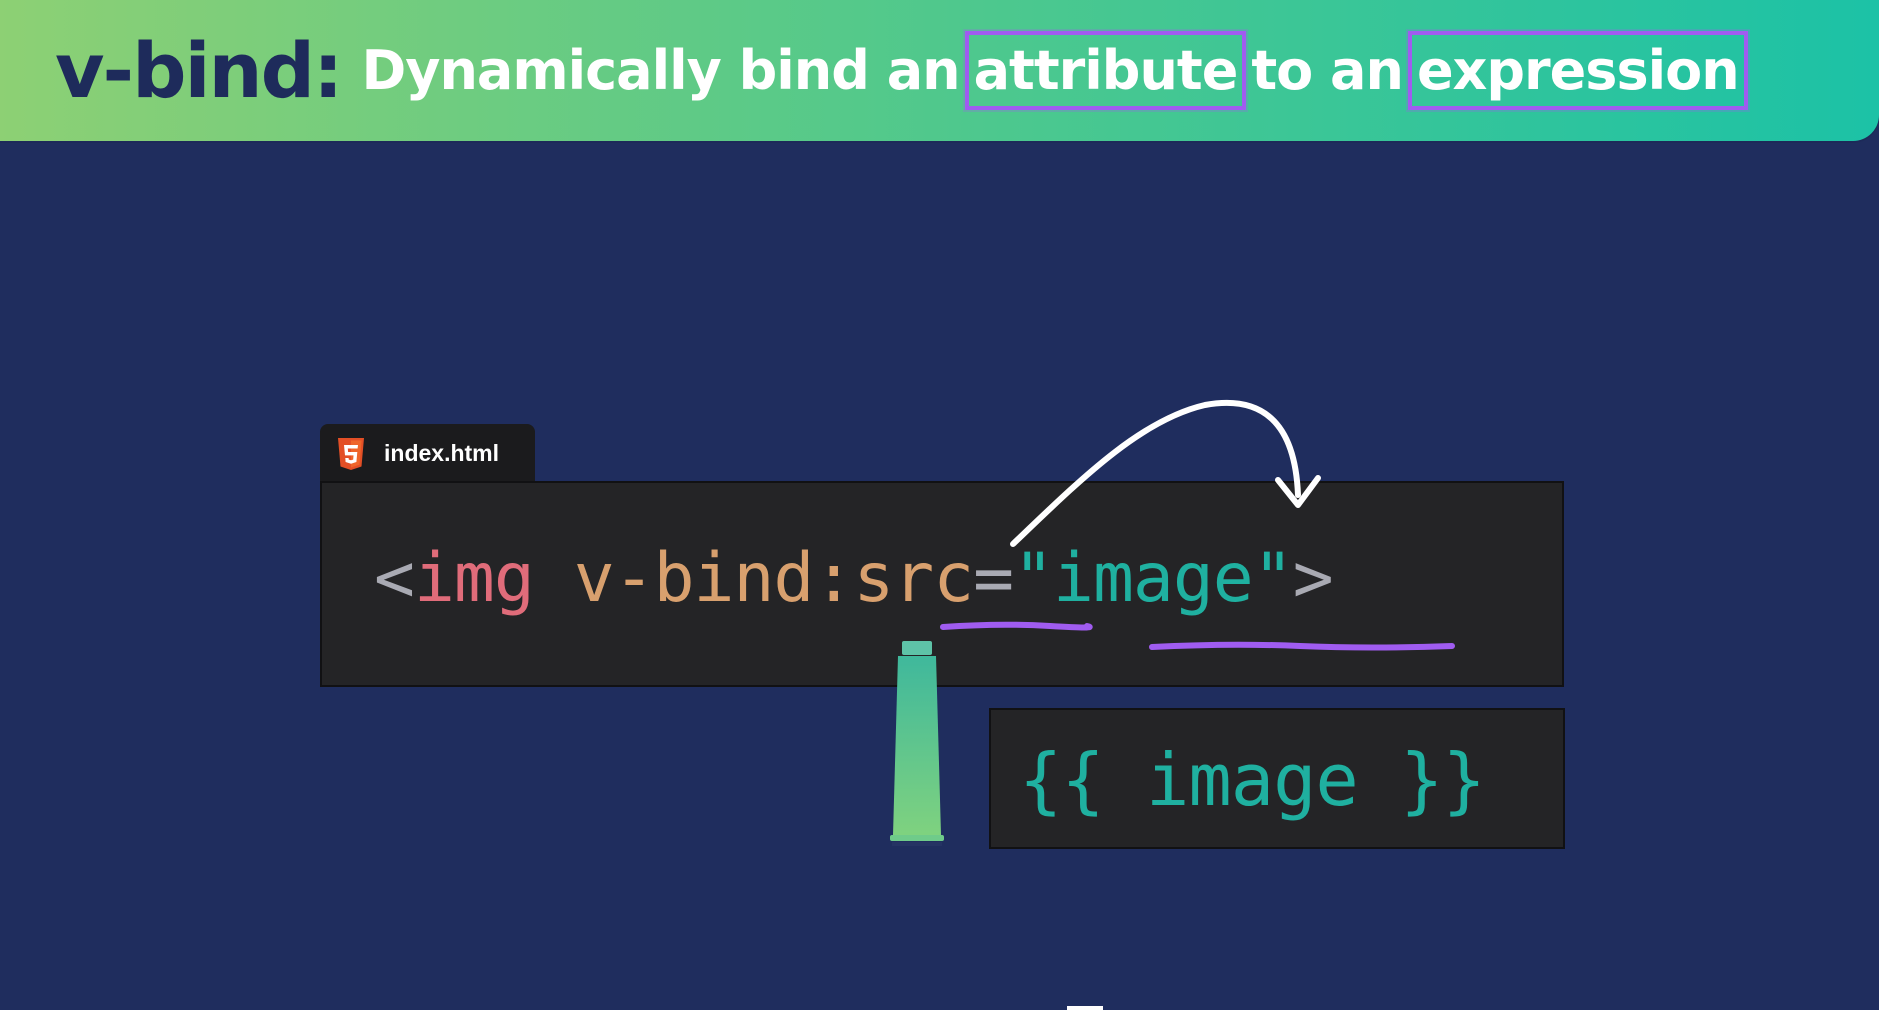 The image size is (1879, 1010). I want to click on curved-arrow-icon, so click(1155, 473).